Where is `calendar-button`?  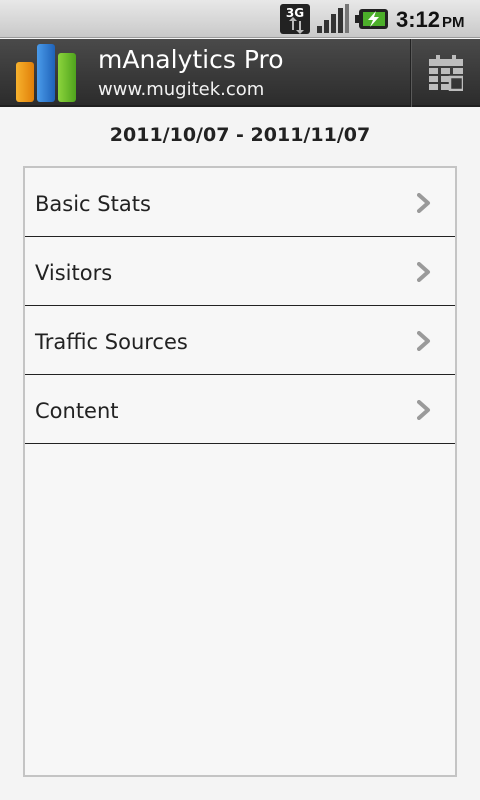
calendar-button is located at coordinates (446, 73).